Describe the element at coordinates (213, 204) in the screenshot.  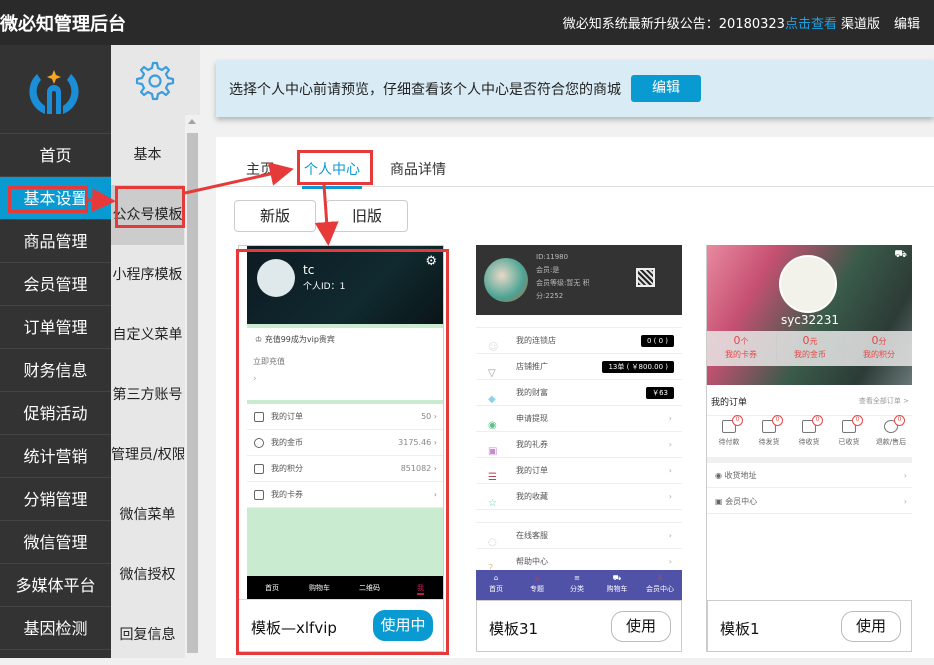
I see `annotation-arrows` at that location.